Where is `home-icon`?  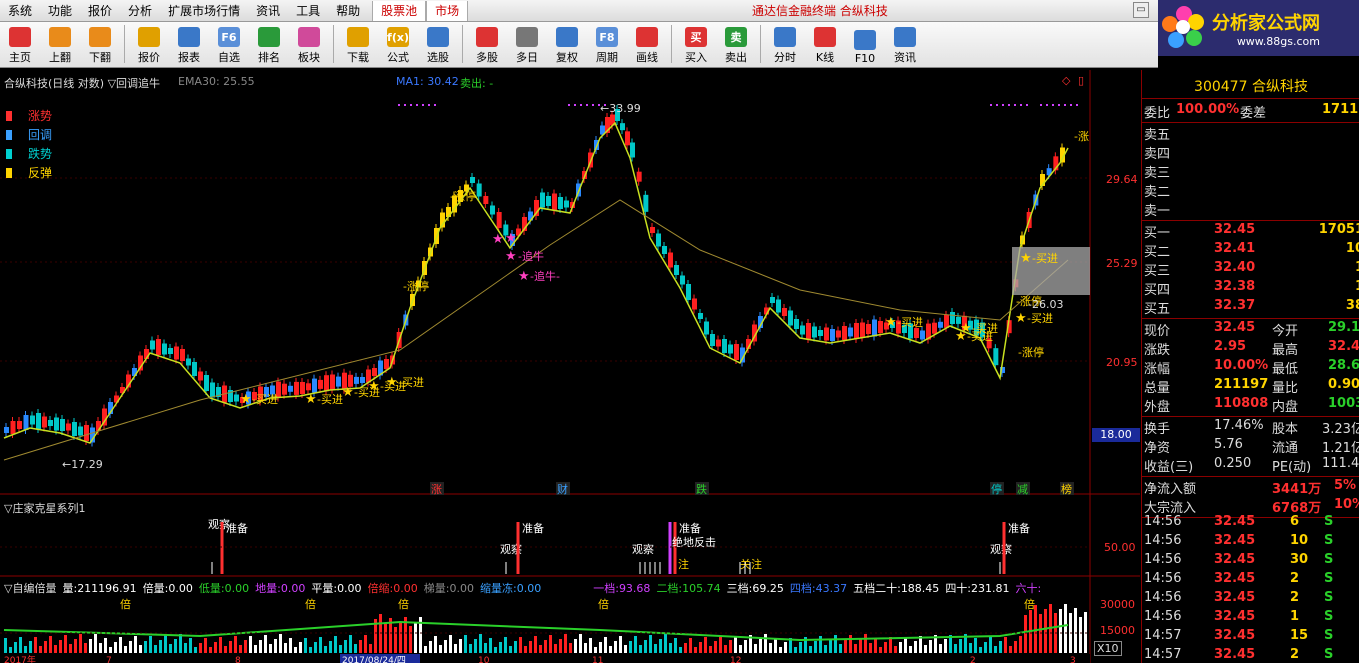
home-icon is located at coordinates (20, 37).